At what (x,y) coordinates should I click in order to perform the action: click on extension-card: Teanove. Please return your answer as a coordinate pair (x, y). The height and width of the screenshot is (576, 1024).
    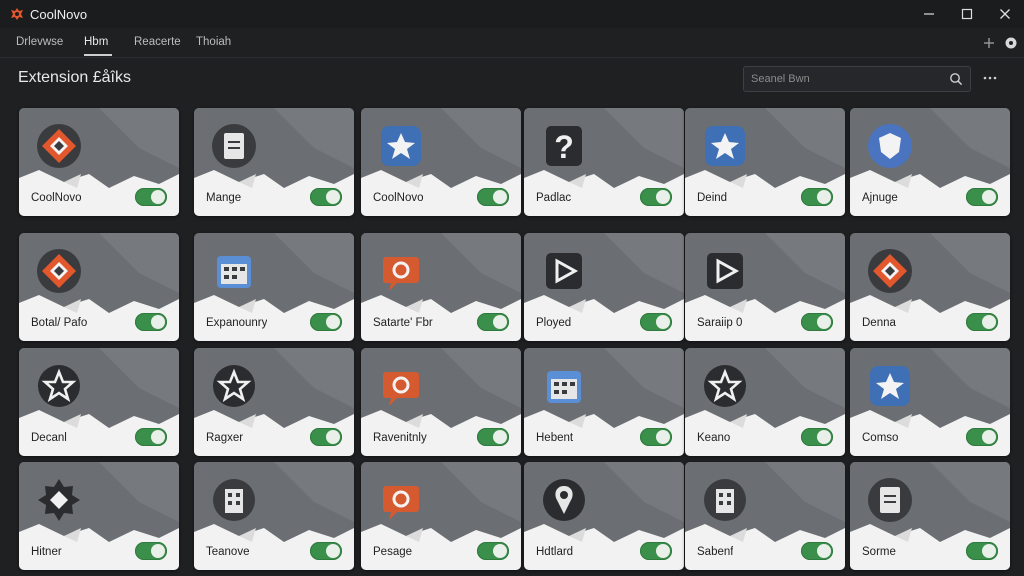
    Looking at the image, I should click on (274, 516).